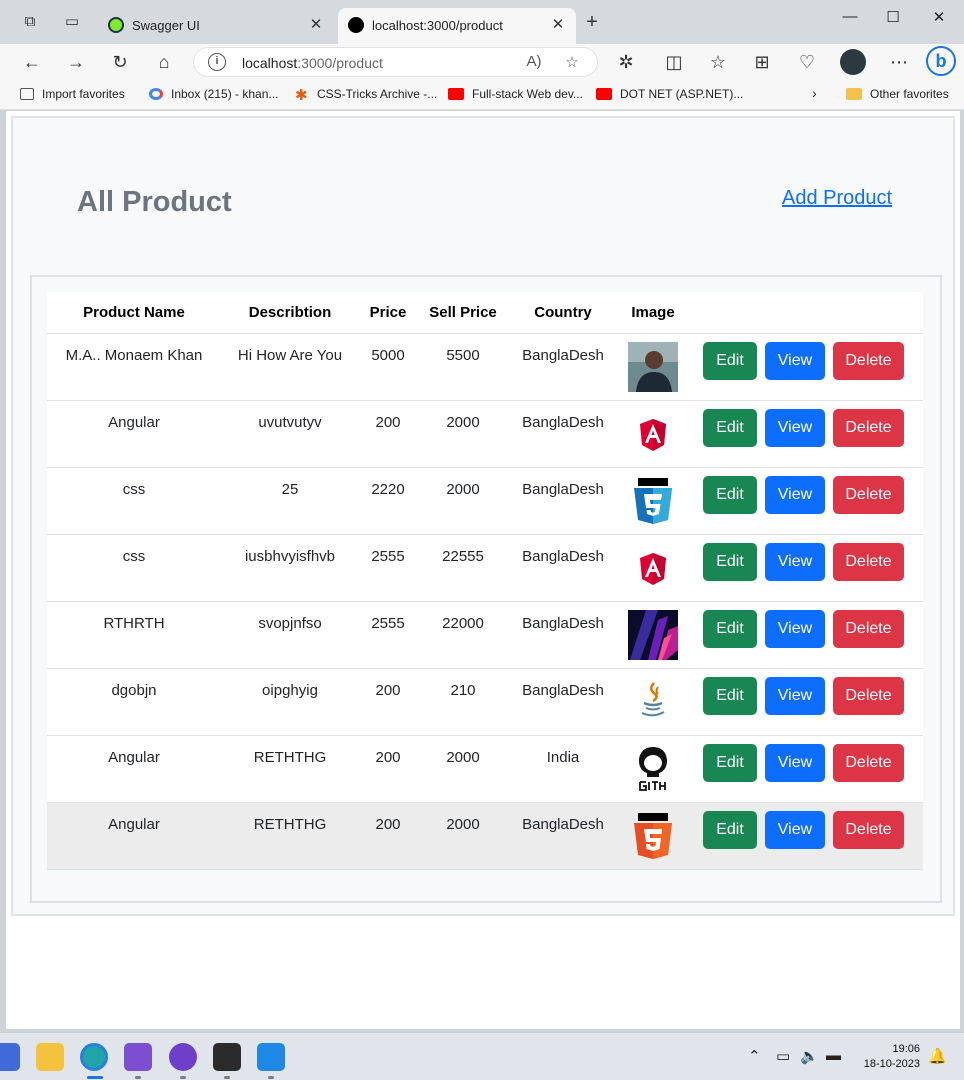 This screenshot has height=1080, width=964. I want to click on fav-other: Other favorites, so click(897, 94).